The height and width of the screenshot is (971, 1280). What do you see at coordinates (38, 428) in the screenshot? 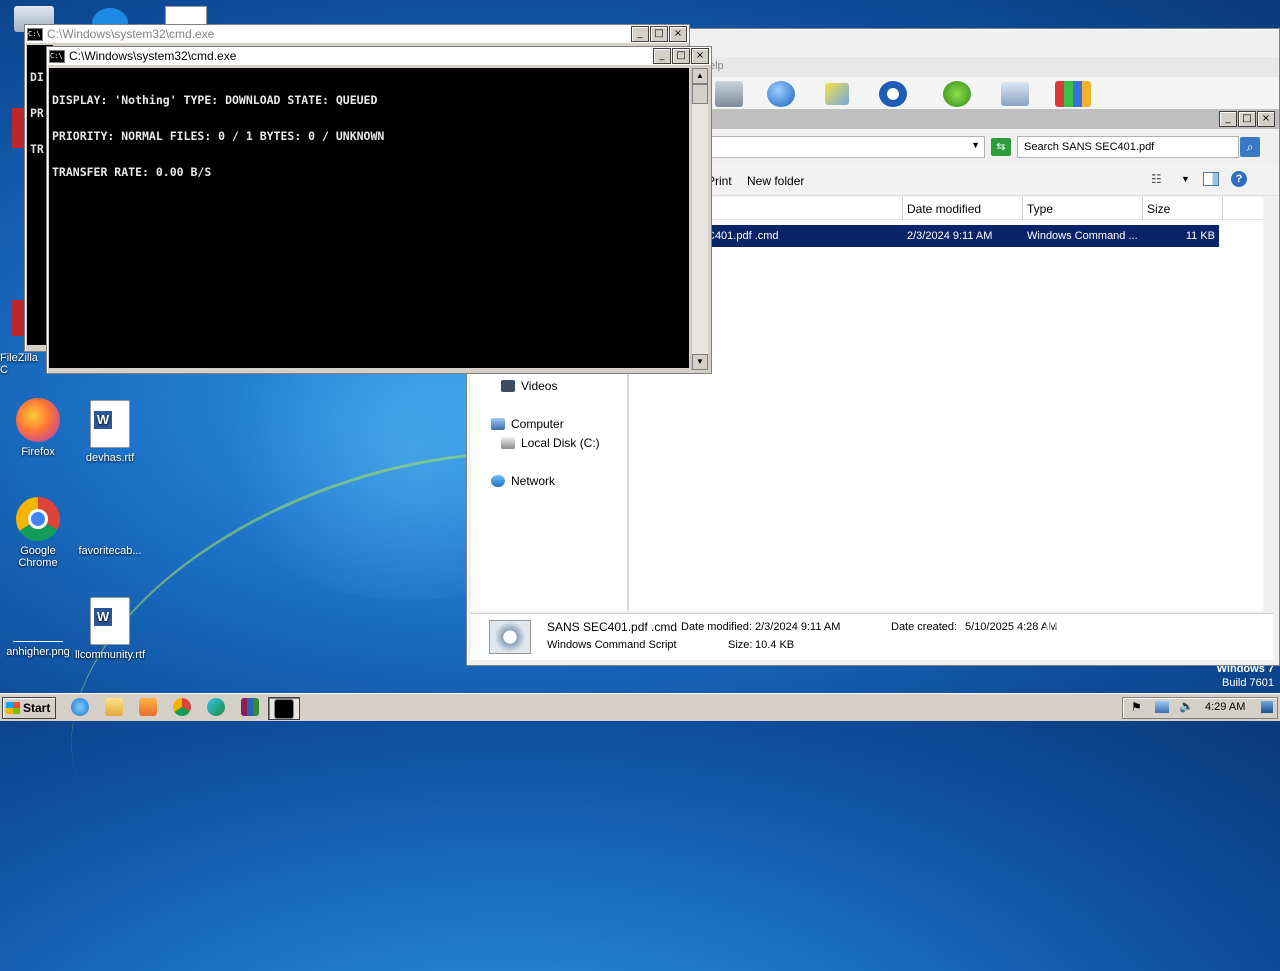
I see `desktop-icon-firefox: Firefox` at bounding box center [38, 428].